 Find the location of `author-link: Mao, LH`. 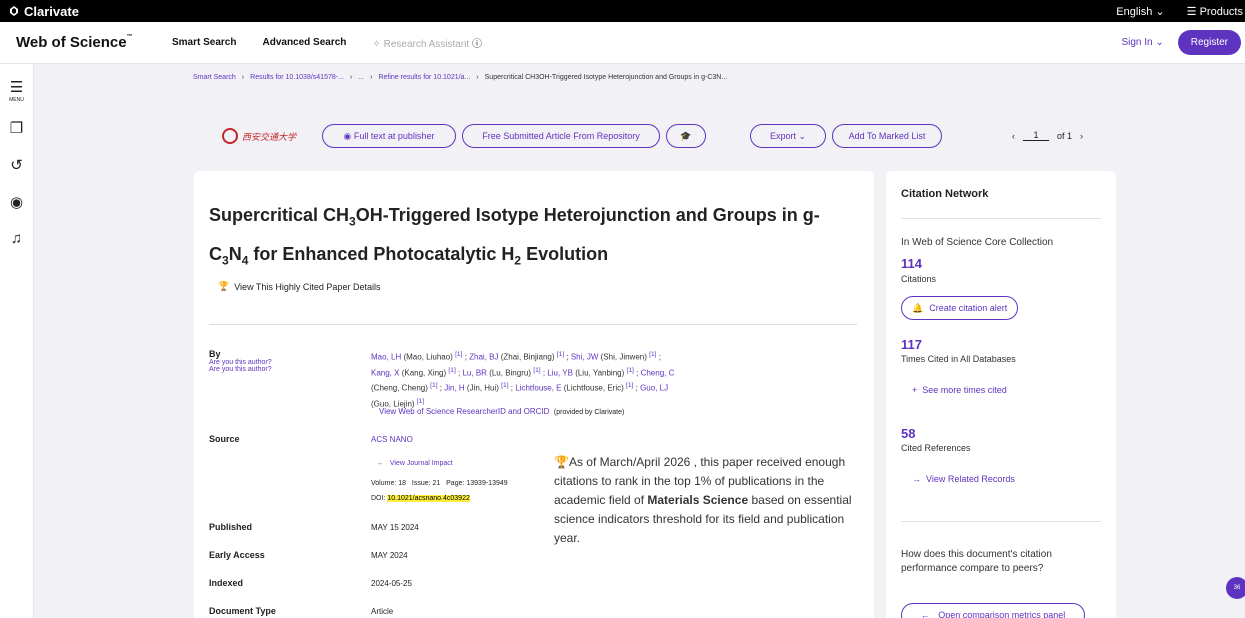

author-link: Mao, LH is located at coordinates (386, 357).